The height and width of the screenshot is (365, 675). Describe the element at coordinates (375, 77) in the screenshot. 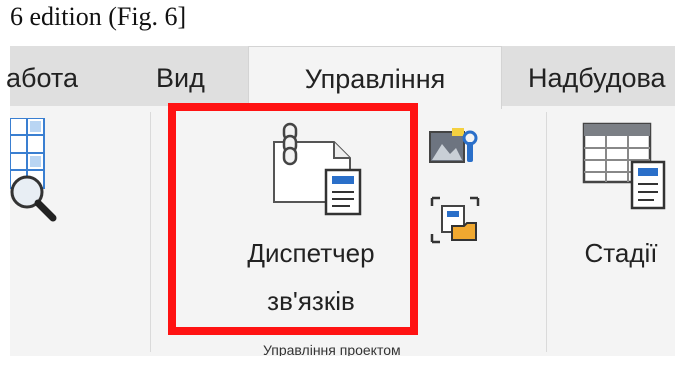

I see `tab-manage: Управління` at that location.